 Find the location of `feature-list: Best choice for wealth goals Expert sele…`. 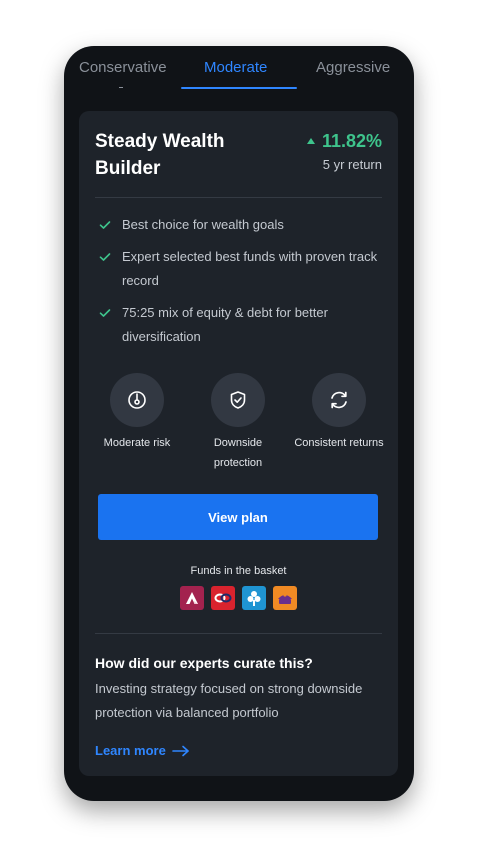

feature-list: Best choice for wealth goals Expert sele… is located at coordinates (241, 285).